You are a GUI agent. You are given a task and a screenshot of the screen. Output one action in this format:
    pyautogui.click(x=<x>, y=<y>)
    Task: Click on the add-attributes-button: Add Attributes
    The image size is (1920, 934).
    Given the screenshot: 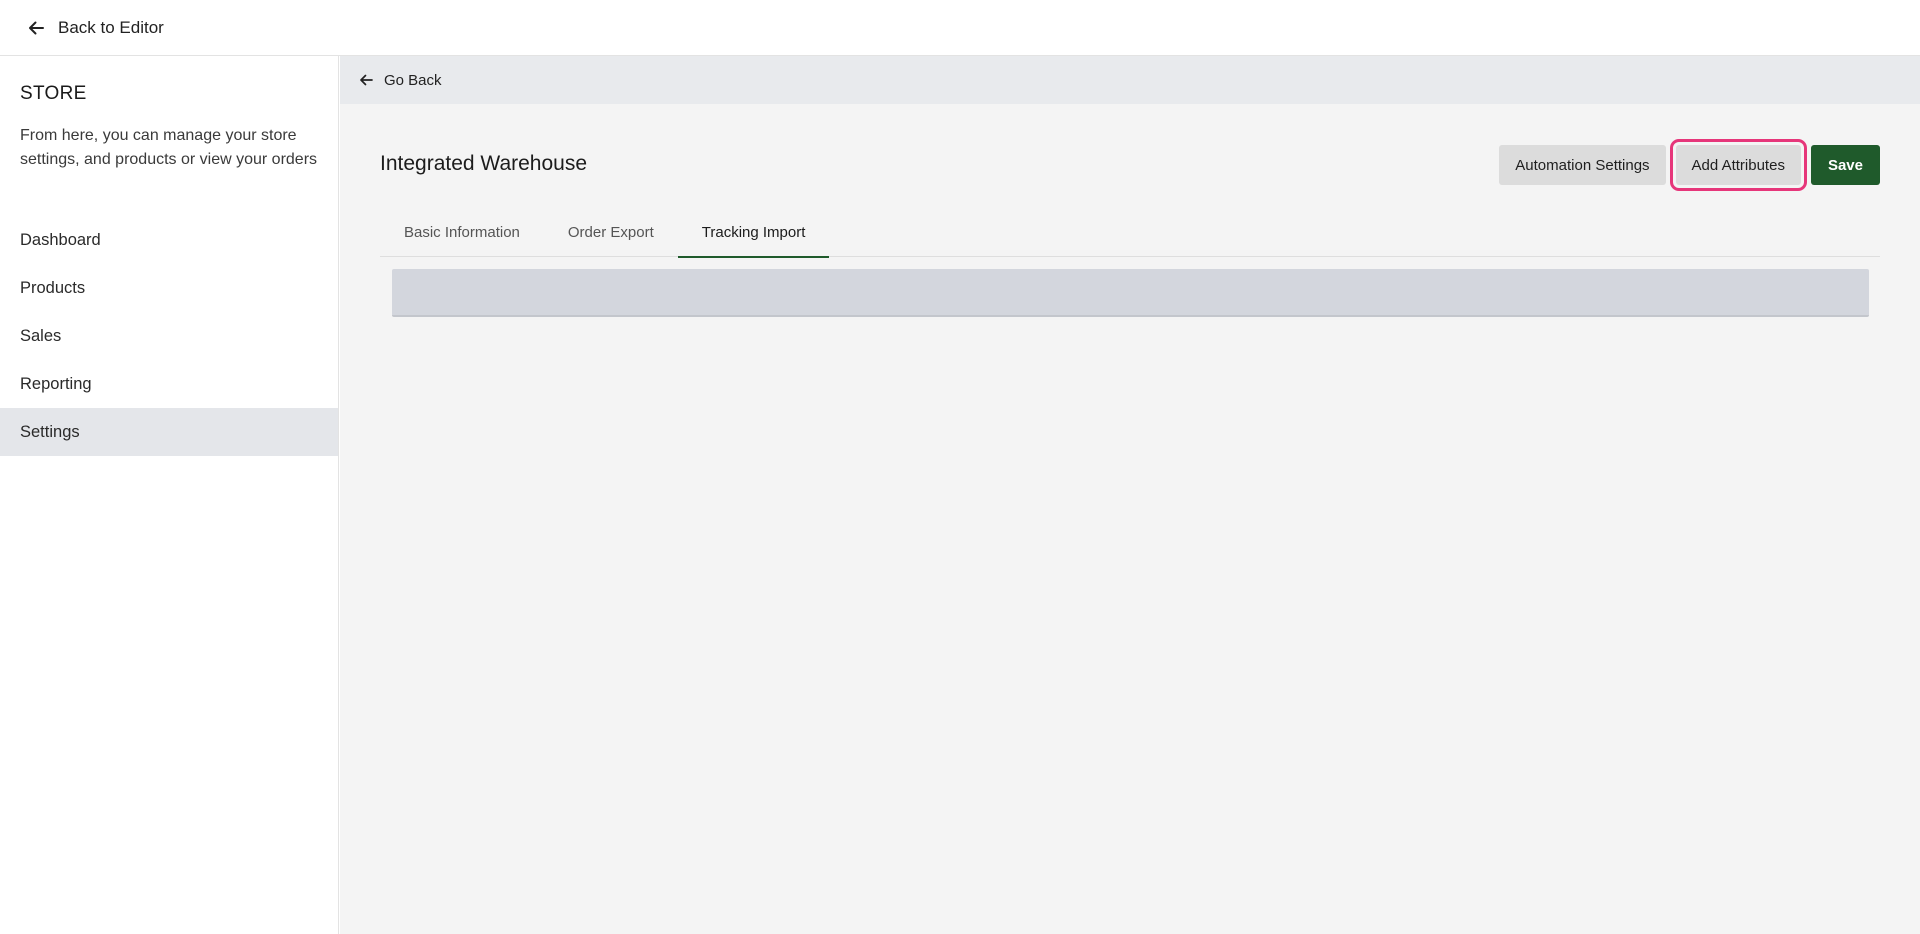 What is the action you would take?
    pyautogui.click(x=1738, y=165)
    